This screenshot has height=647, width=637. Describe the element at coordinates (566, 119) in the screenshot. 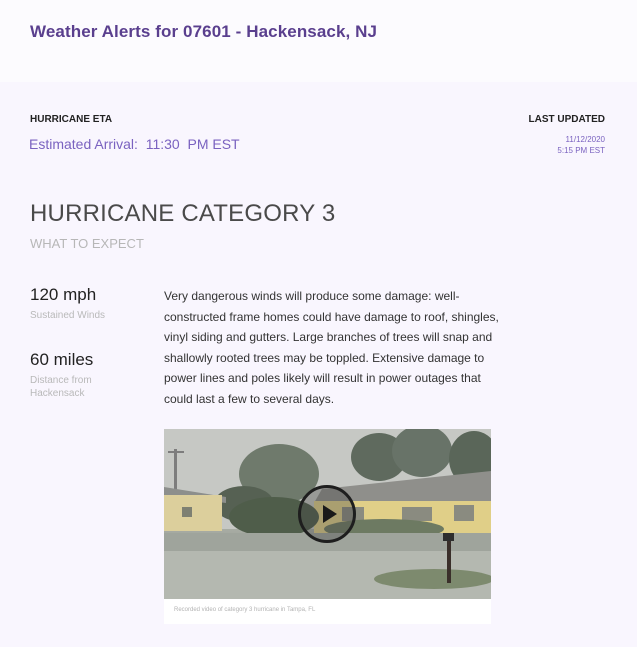

I see `last-updated-label: LAST UPDATED` at that location.